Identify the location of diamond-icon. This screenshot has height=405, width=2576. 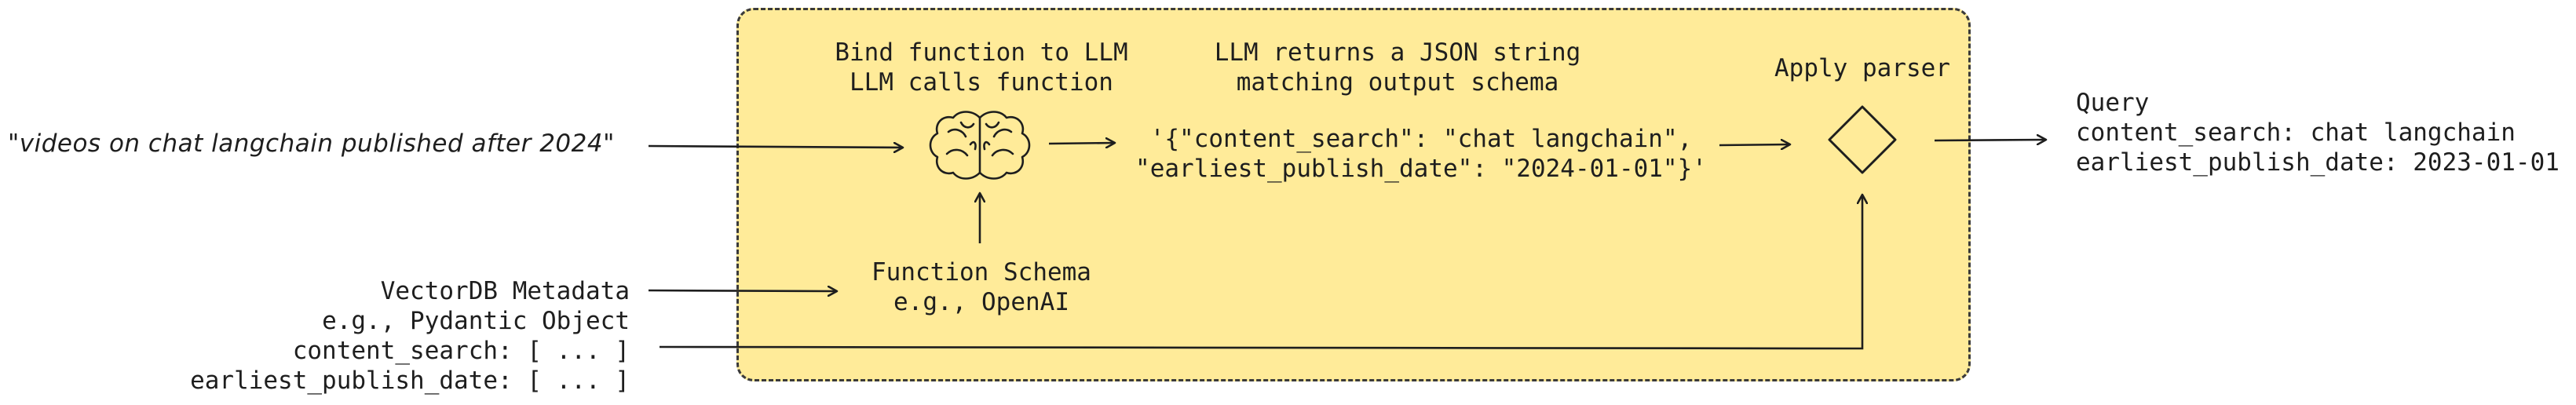
(1862, 139).